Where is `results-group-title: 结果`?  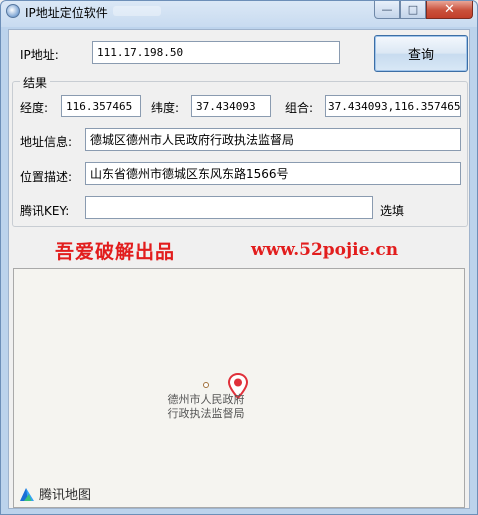
results-group-title: 结果 is located at coordinates (35, 82).